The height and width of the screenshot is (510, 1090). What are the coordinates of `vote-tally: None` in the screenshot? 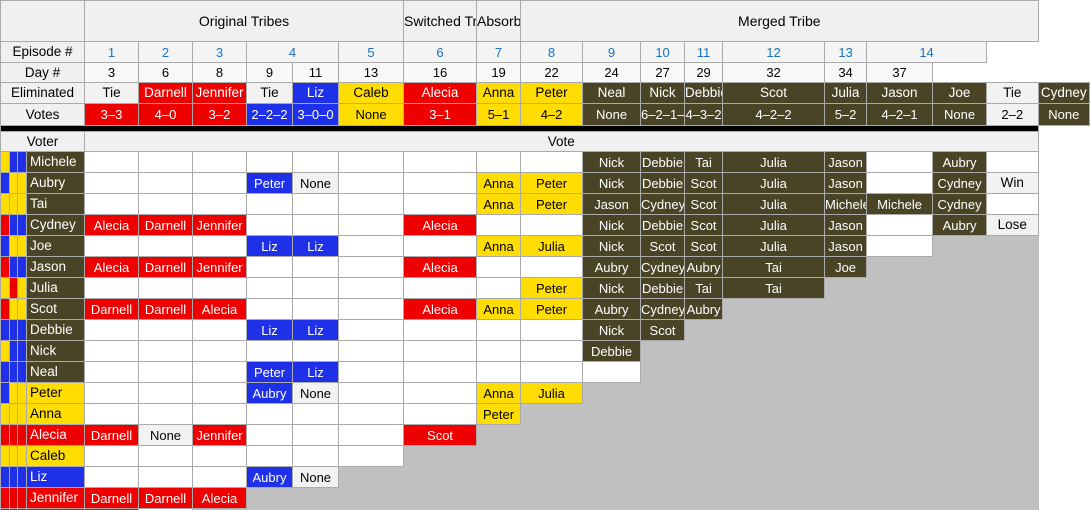 It's located at (960, 114).